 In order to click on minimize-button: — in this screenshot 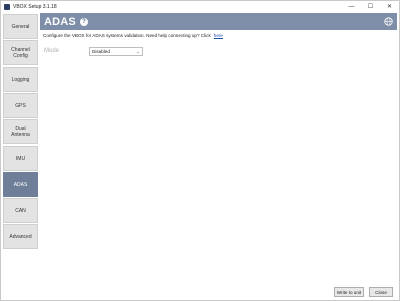, I will do `click(351, 6)`.